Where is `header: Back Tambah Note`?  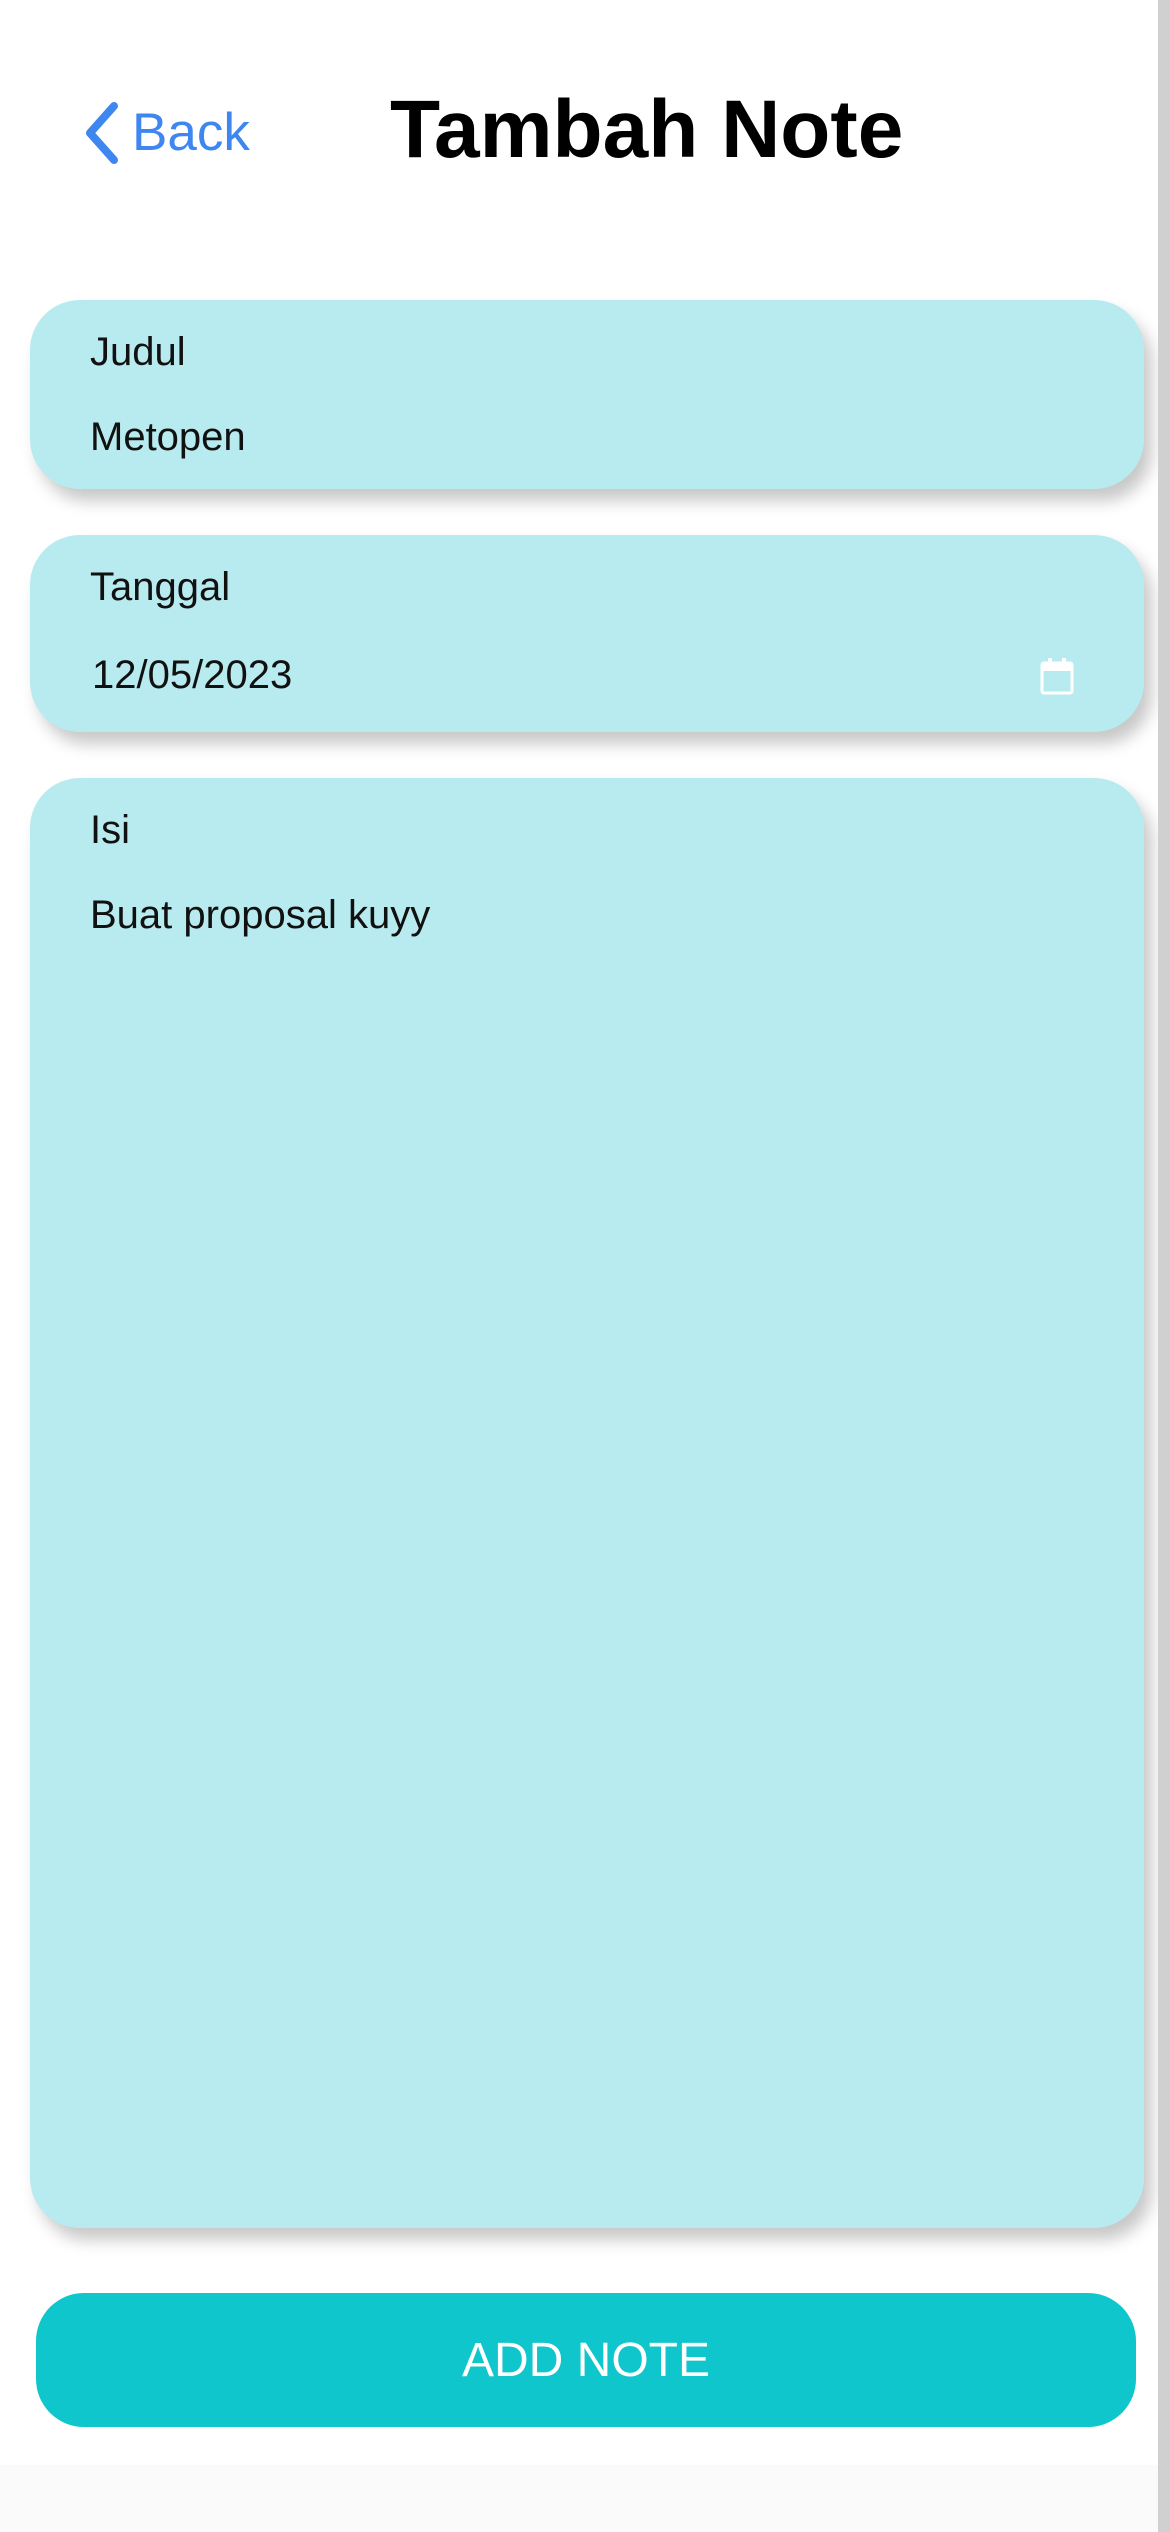 header: Back Tambah Note is located at coordinates (579, 135).